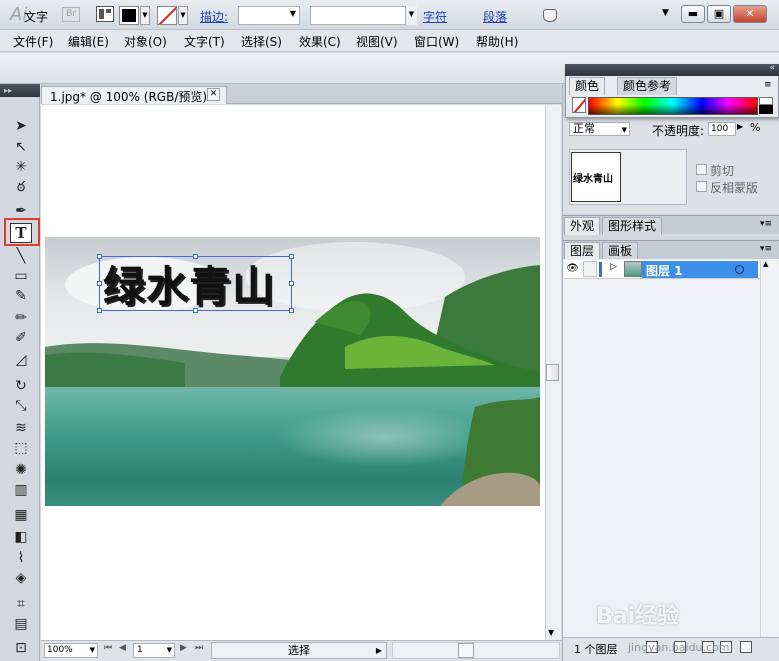  I want to click on color-spectrum, so click(673, 106).